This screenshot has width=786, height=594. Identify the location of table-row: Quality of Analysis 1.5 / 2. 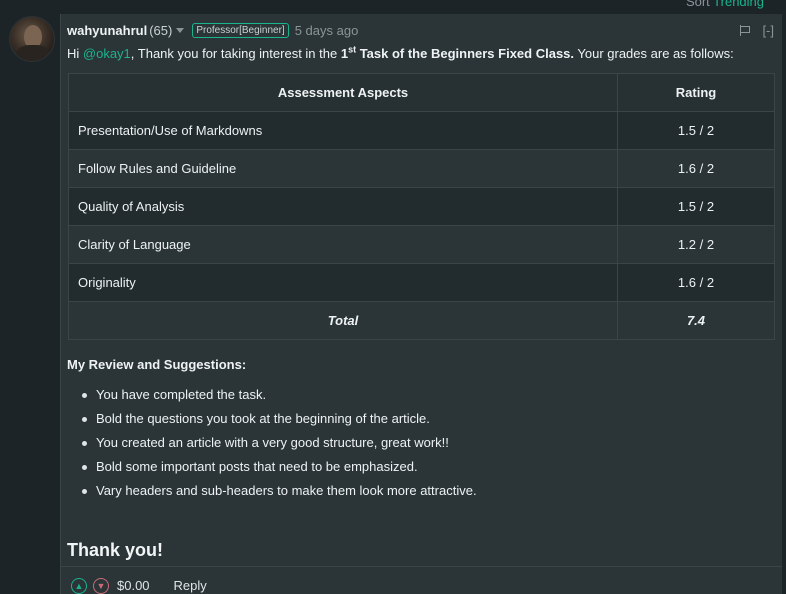
(421, 206).